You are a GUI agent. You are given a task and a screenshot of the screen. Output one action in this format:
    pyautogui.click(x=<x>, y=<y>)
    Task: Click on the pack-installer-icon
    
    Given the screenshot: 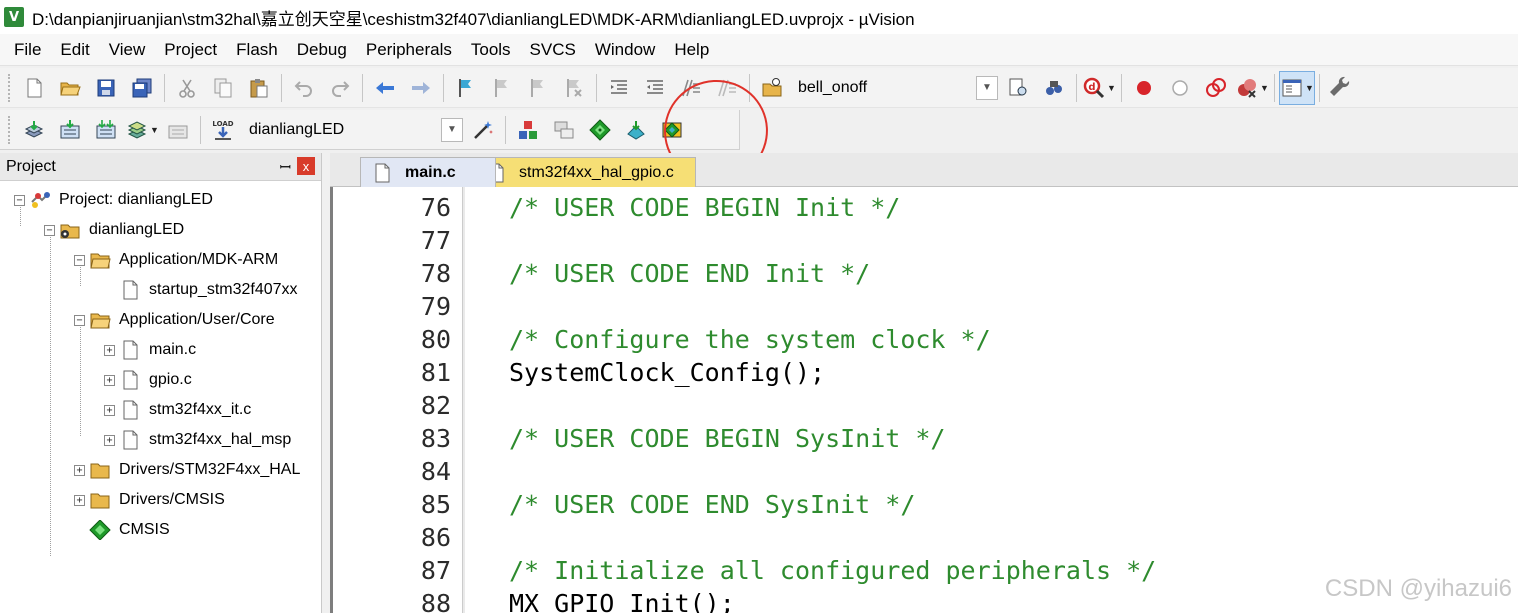 What is the action you would take?
    pyautogui.click(x=636, y=130)
    